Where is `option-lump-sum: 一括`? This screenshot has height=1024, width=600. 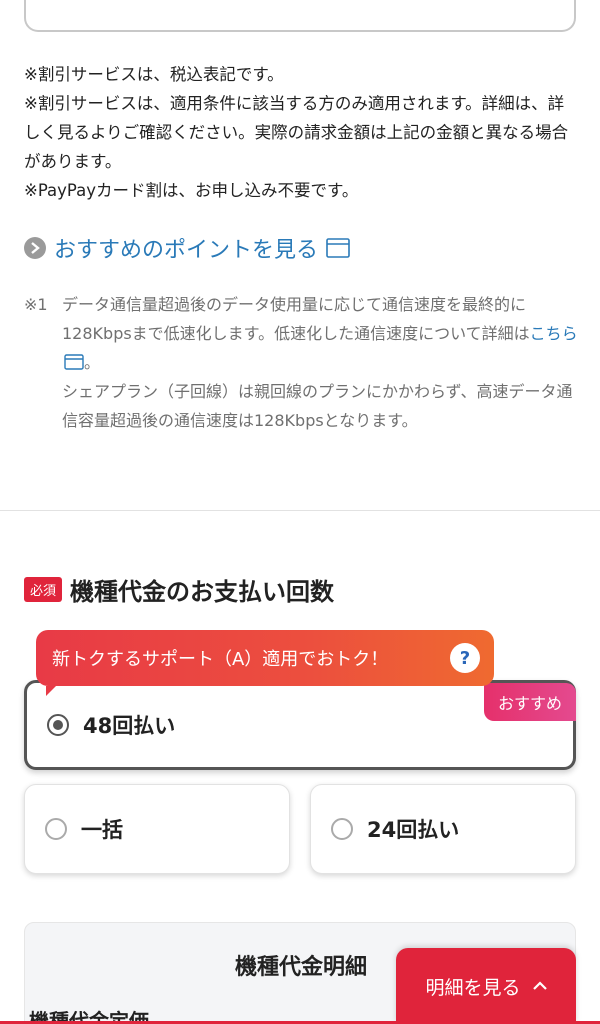
option-lump-sum: 一括 is located at coordinates (157, 829).